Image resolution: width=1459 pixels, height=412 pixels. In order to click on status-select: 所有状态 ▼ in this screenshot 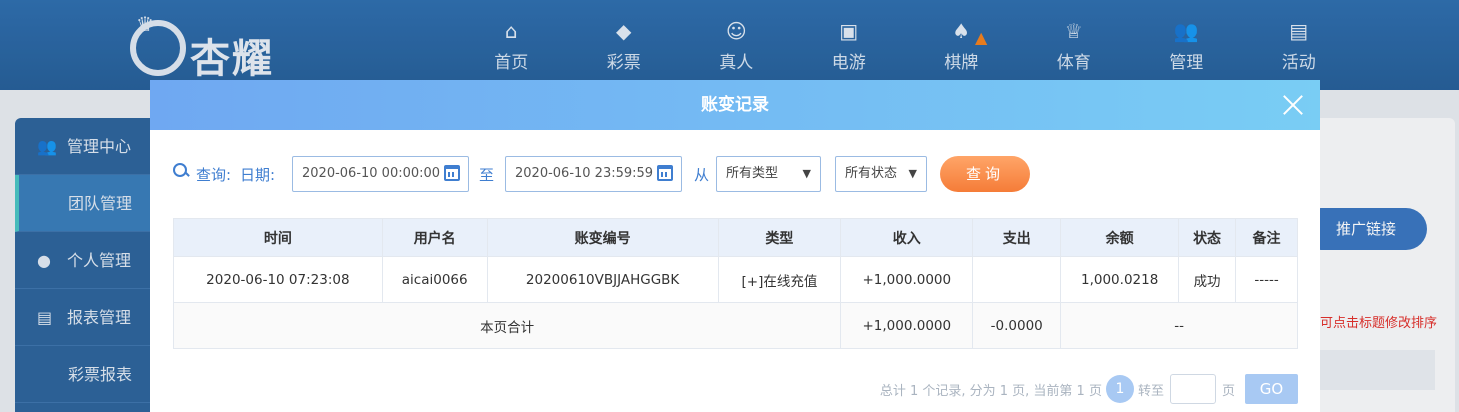, I will do `click(881, 174)`.